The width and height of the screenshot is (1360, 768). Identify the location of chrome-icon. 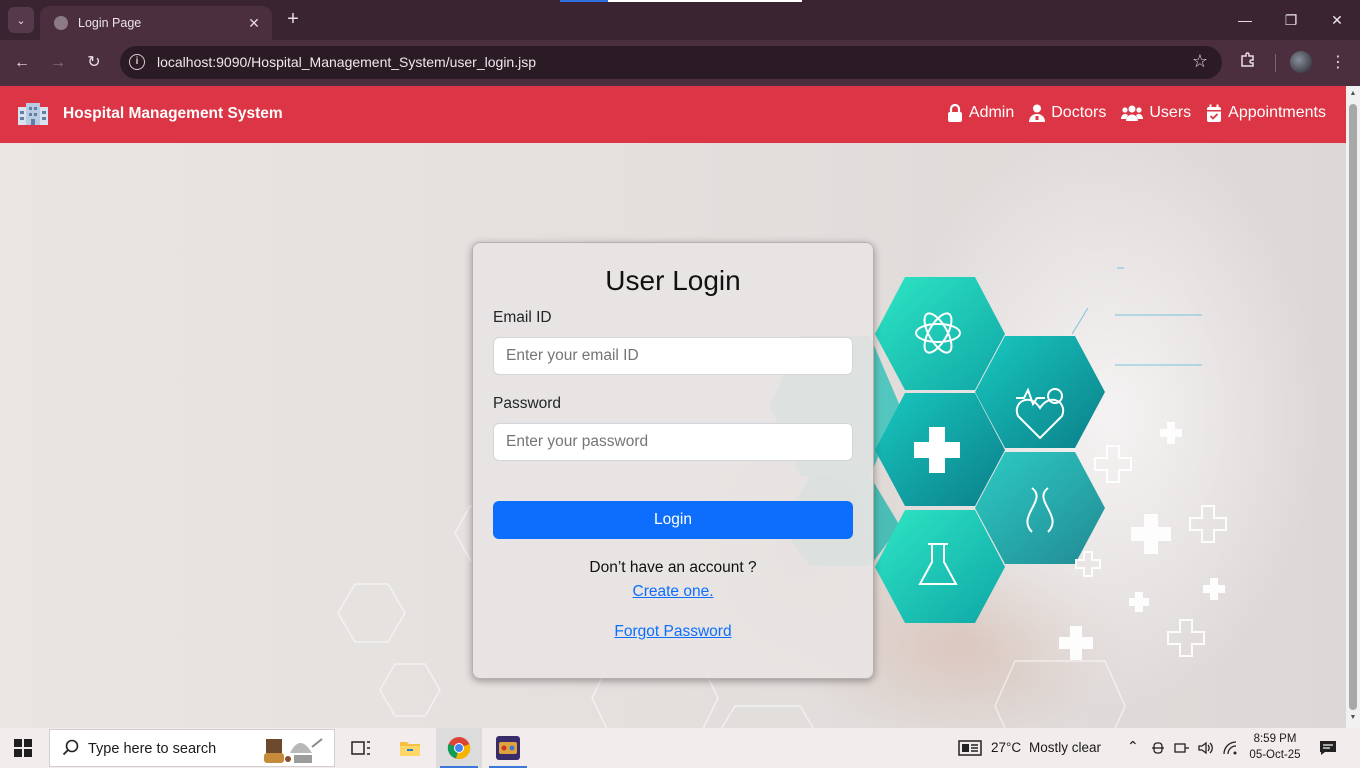
(459, 748).